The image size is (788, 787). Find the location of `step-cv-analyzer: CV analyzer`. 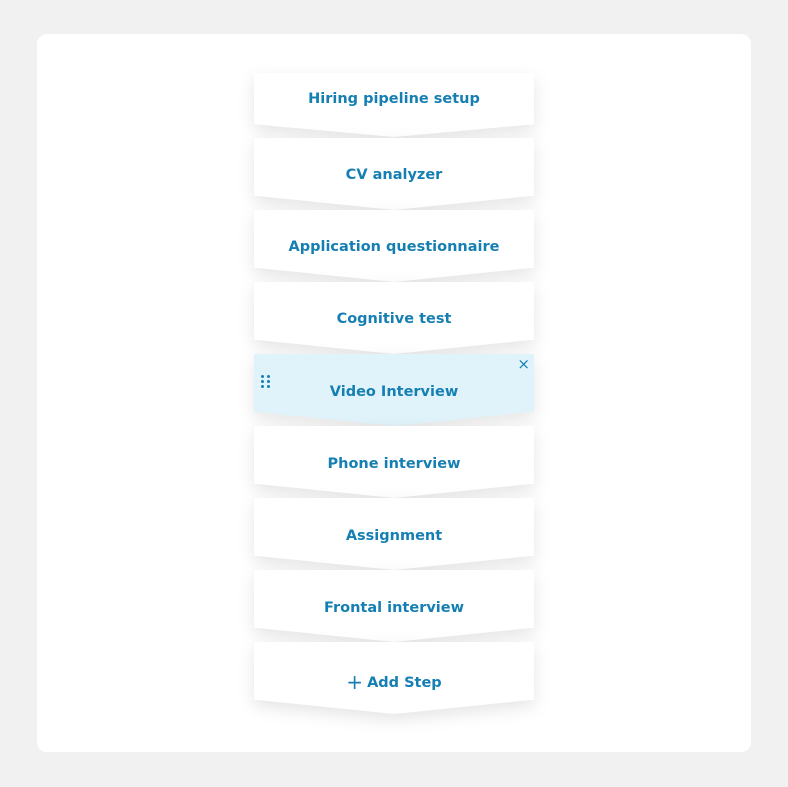

step-cv-analyzer: CV analyzer is located at coordinates (394, 174).